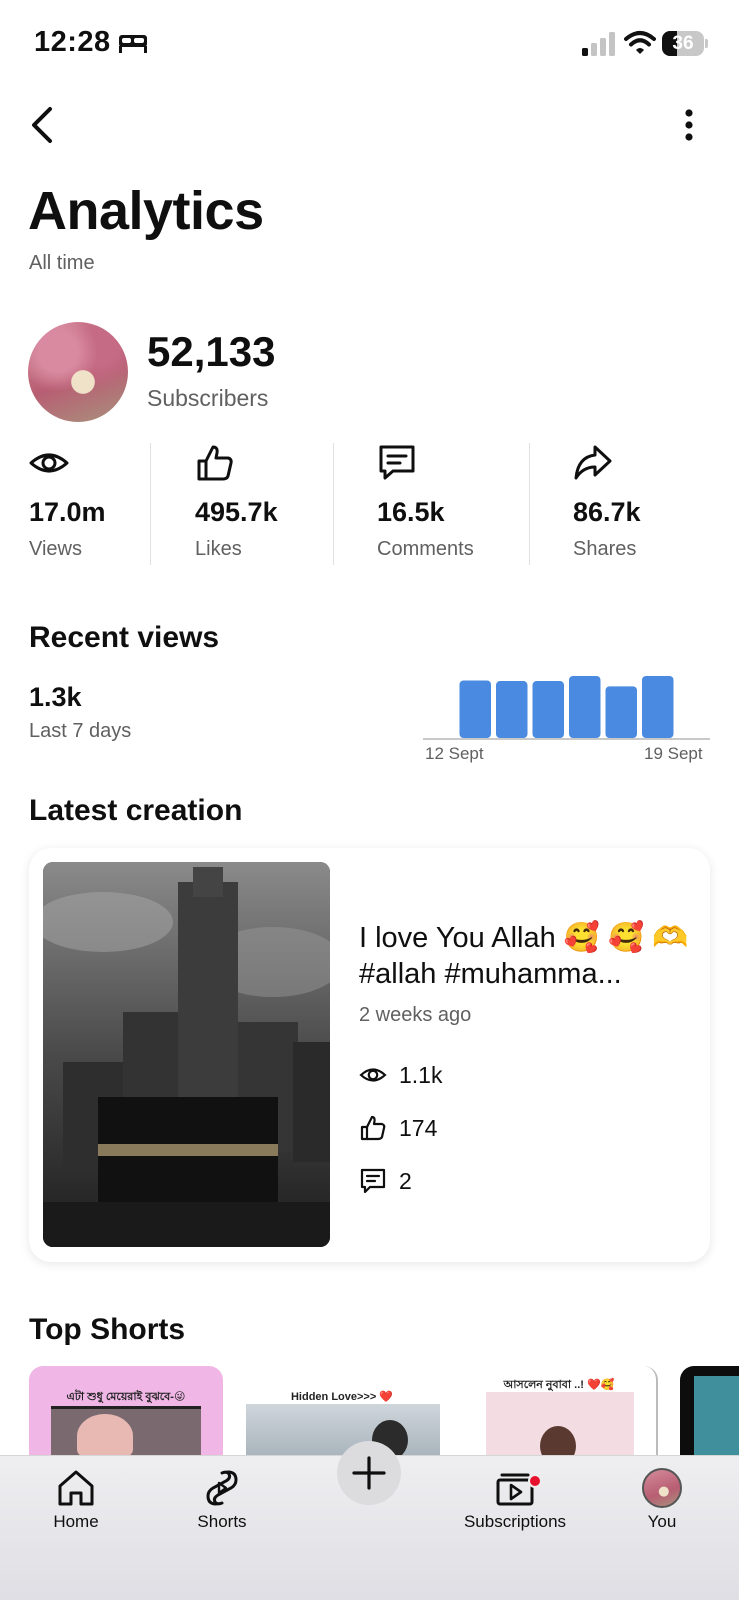  I want to click on status-time: 12:28, so click(72, 42).